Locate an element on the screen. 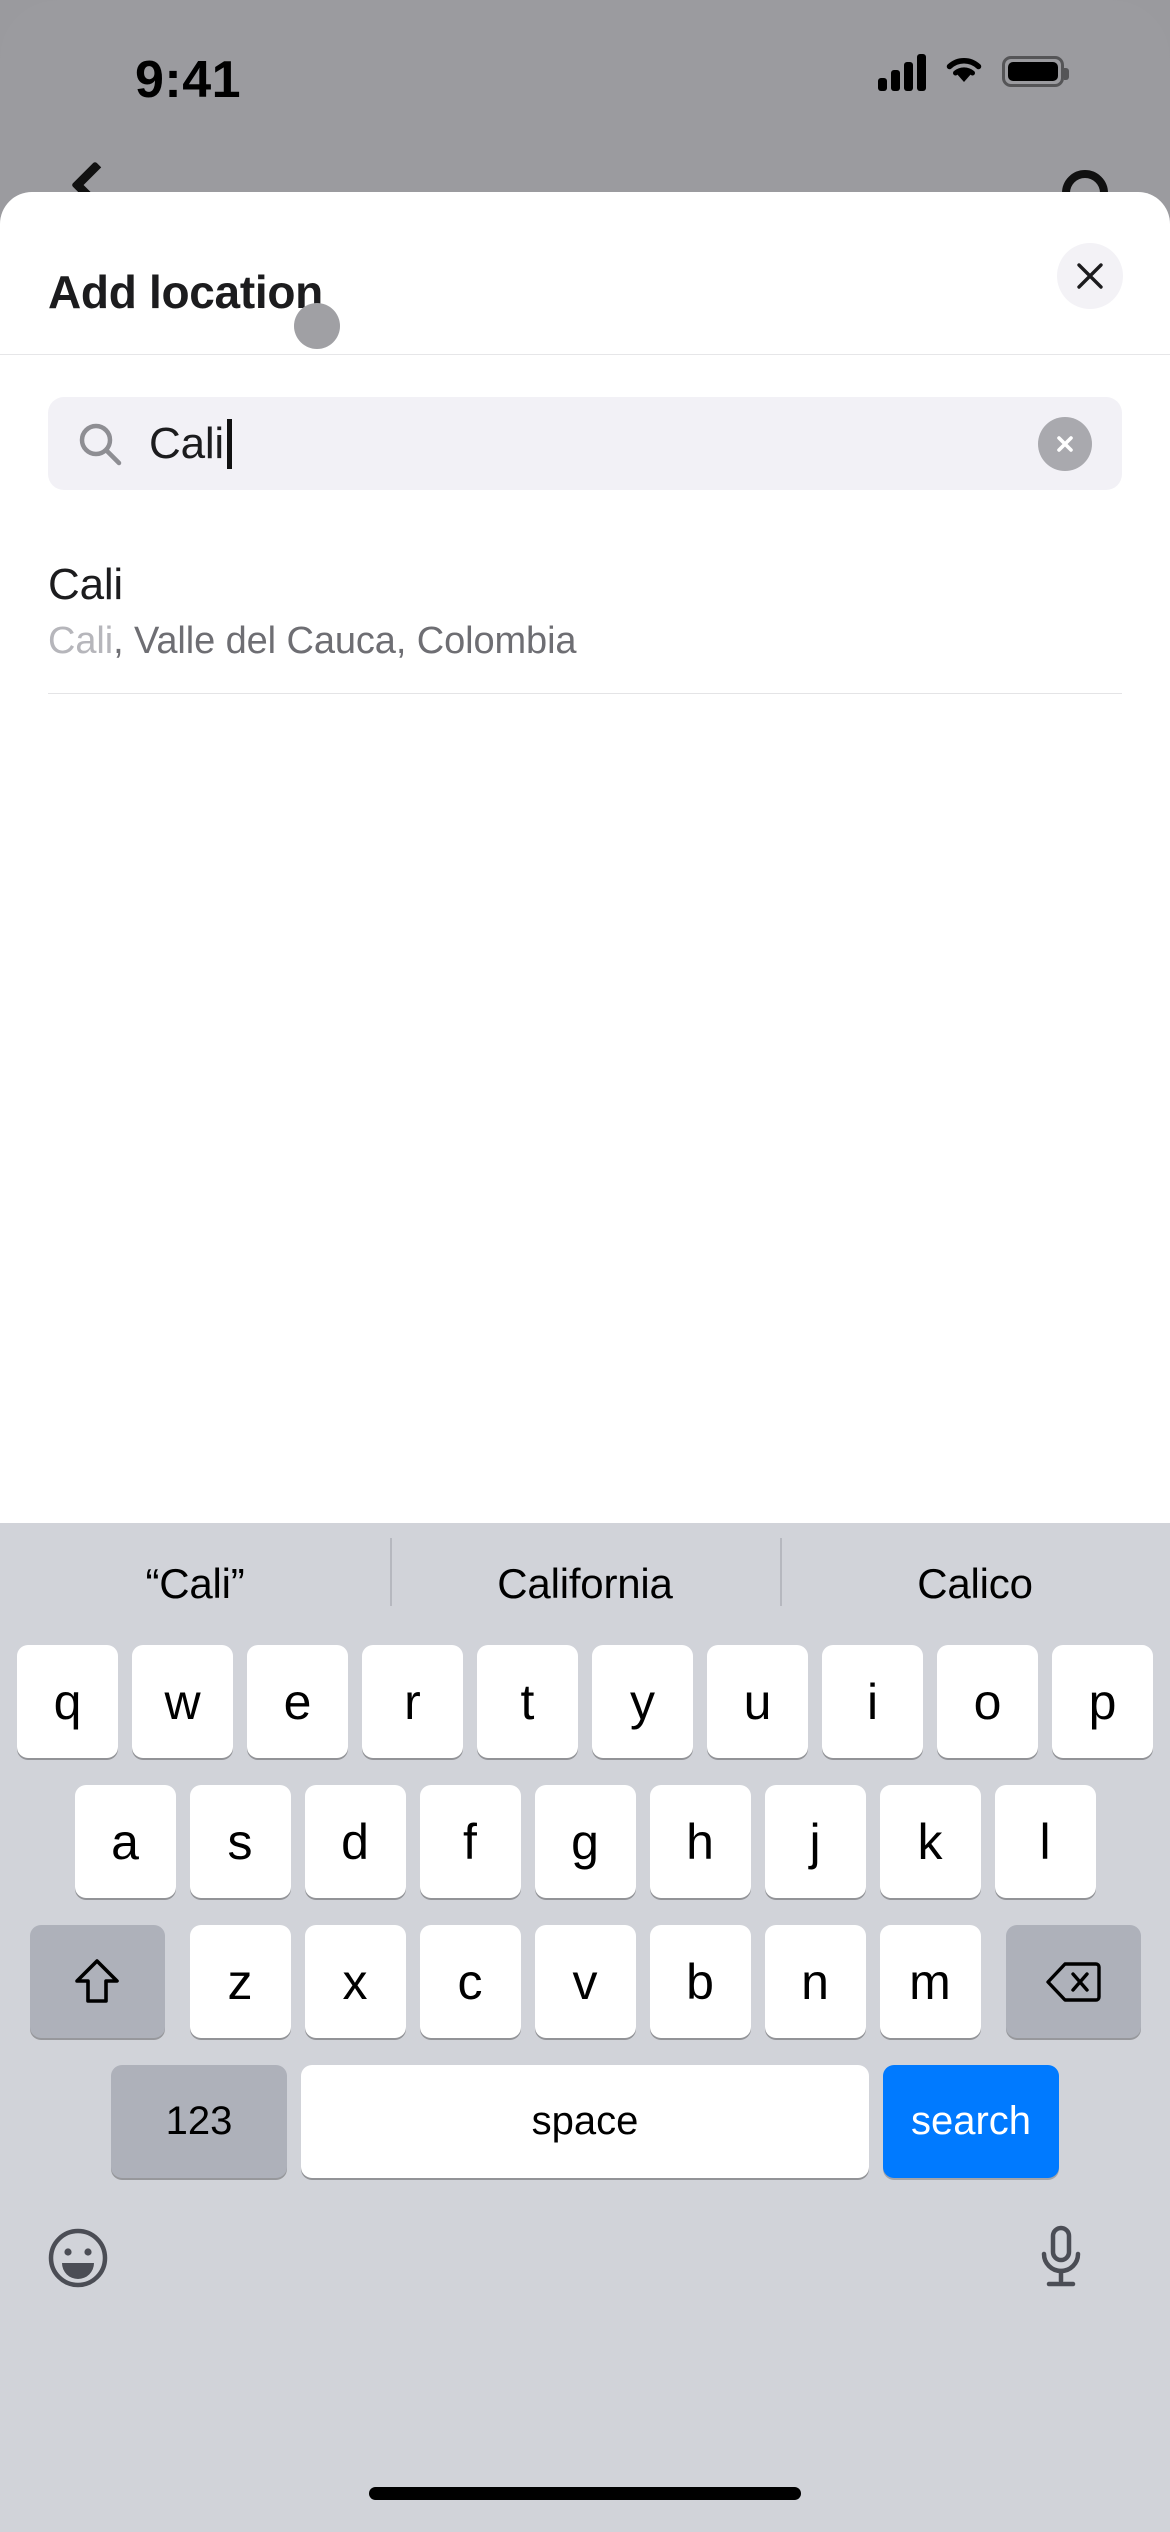 This screenshot has width=1170, height=2532. cellular-bars-icon is located at coordinates (902, 72).